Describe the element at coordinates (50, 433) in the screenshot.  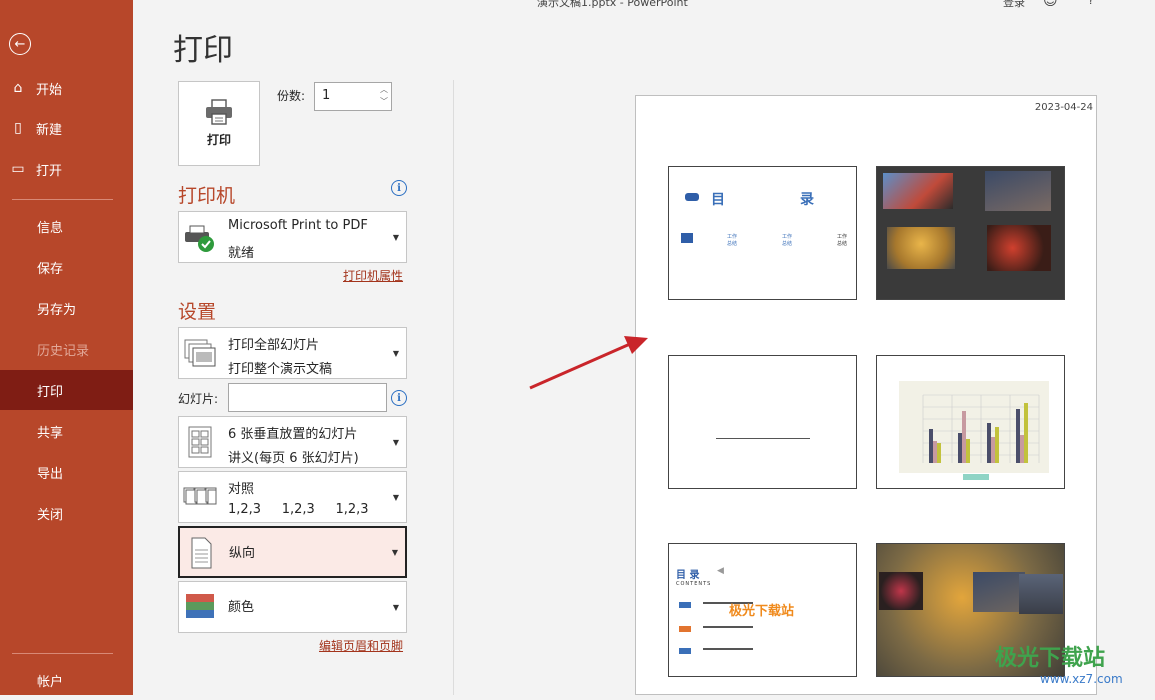
I see `sidebar-item-label: 共享` at that location.